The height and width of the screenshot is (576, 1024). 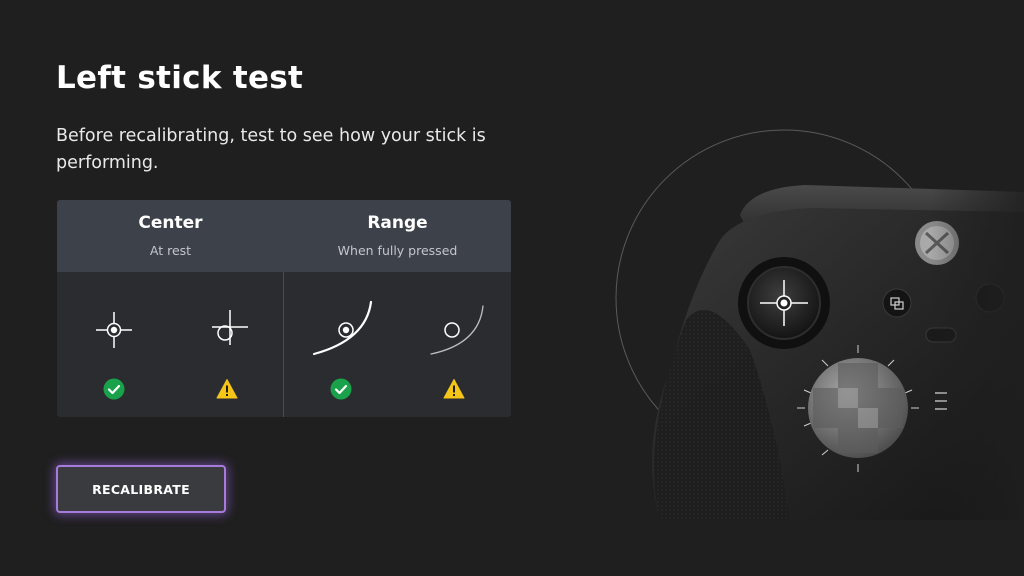 What do you see at coordinates (397, 223) in the screenshot?
I see `range-title: Range` at bounding box center [397, 223].